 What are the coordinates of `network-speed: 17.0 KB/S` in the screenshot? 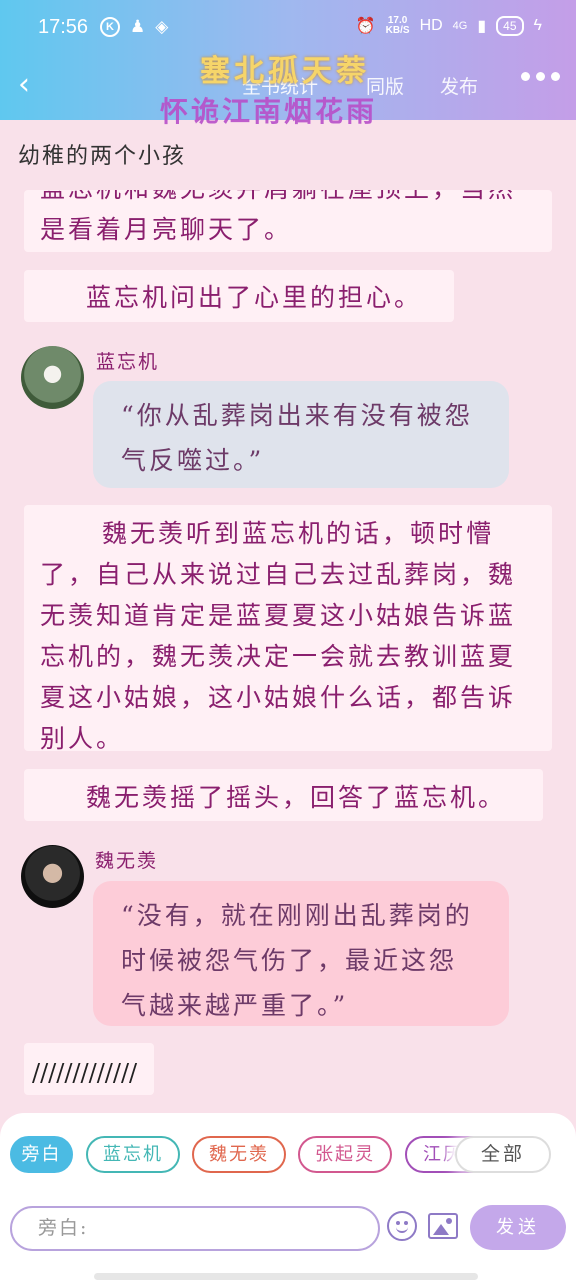 It's located at (398, 26).